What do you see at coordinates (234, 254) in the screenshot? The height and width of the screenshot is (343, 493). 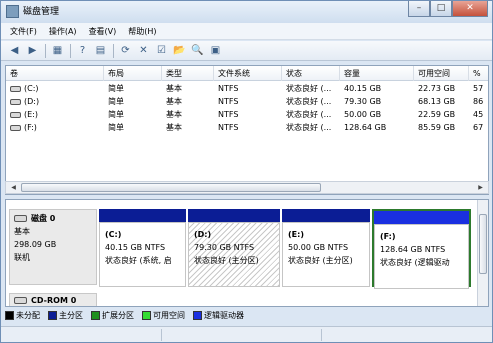 I see `partition-body: (D:) 79.30 GB NTFS 状态良好 (主分区)` at bounding box center [234, 254].